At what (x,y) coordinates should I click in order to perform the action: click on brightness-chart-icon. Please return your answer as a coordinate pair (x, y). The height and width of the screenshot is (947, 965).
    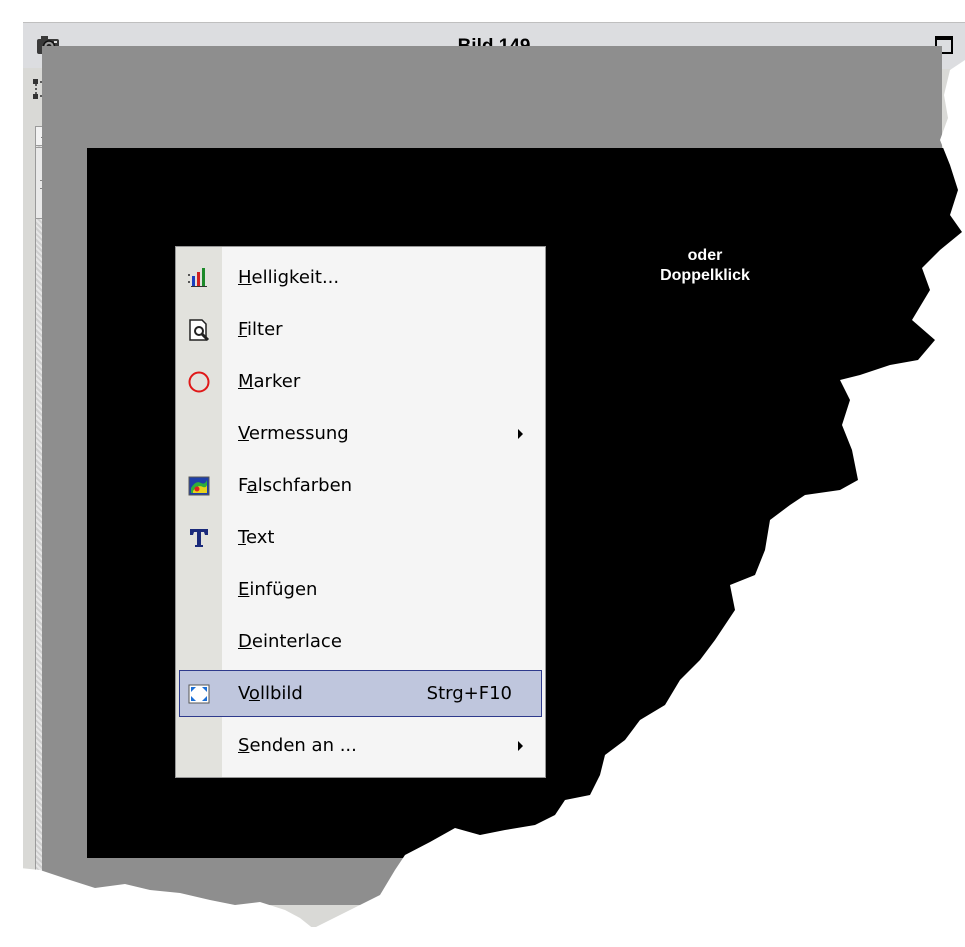
    Looking at the image, I should click on (197, 277).